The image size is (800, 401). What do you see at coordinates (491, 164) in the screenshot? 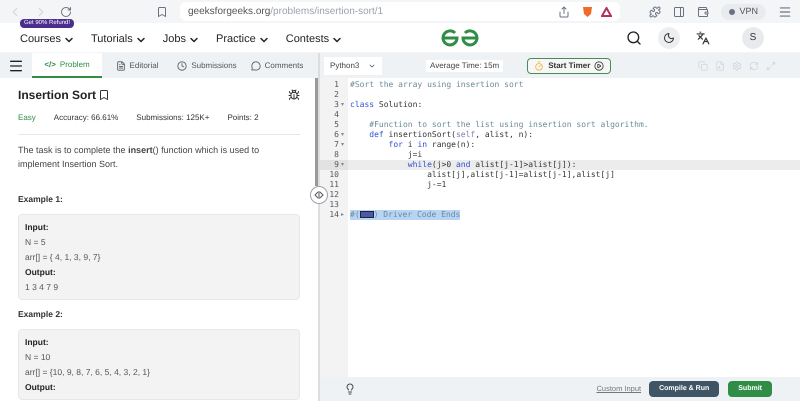
I see `code-line: while(j>0 and alist[j-1]>alist[j]):` at bounding box center [491, 164].